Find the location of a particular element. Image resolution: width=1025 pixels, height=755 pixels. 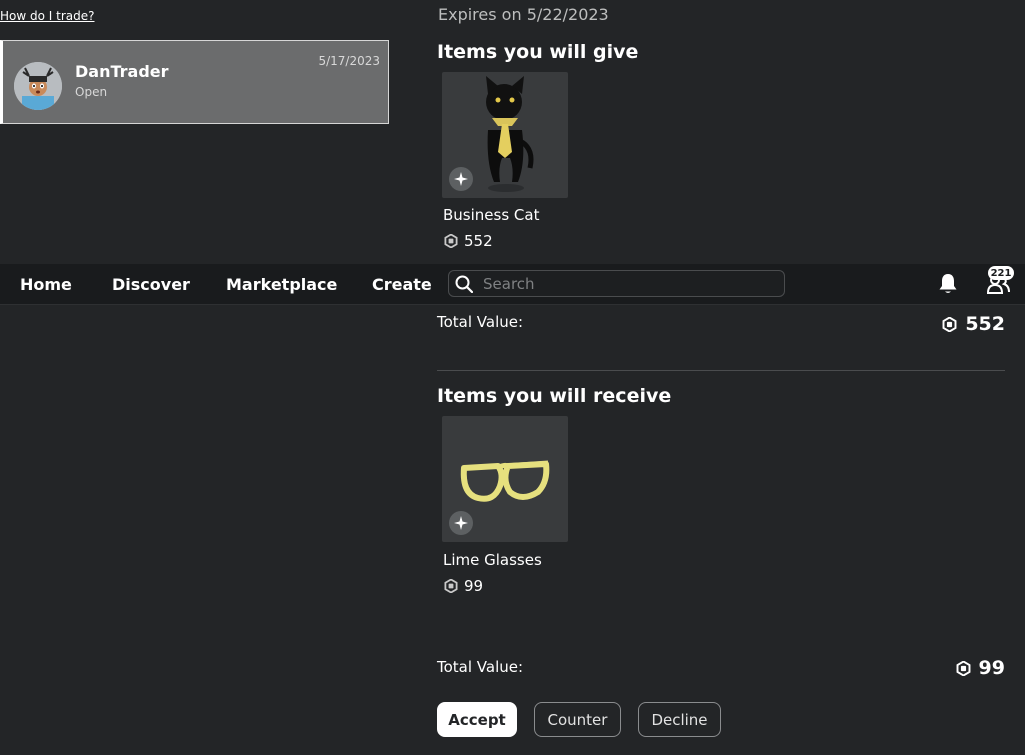

give-total-value: 552 is located at coordinates (973, 324).